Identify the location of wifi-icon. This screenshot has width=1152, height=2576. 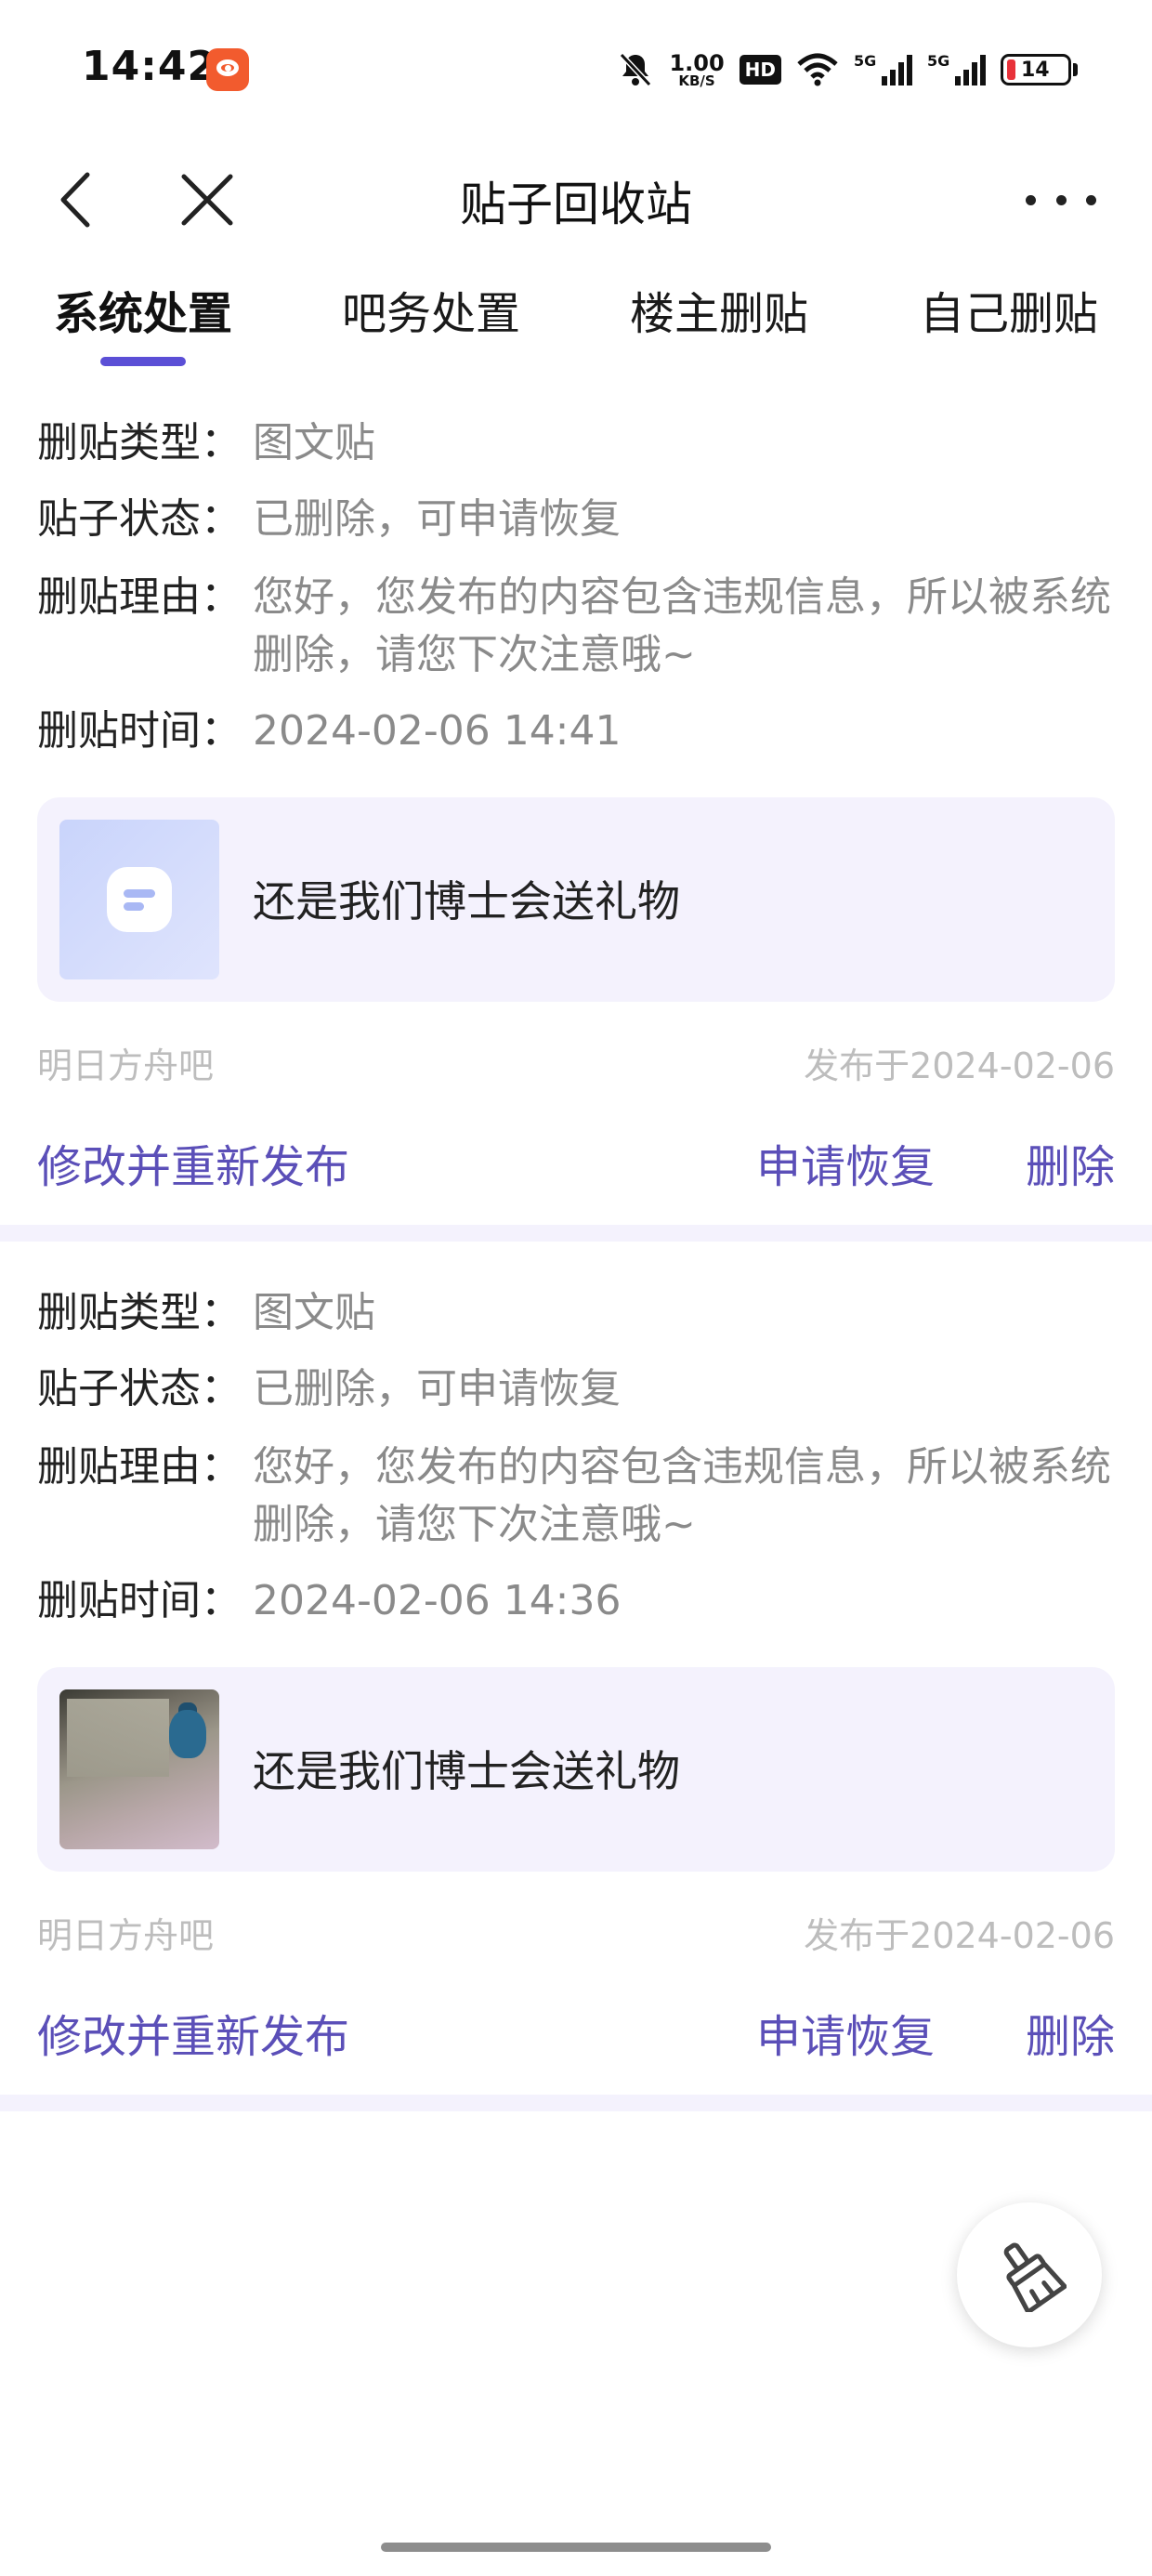
(817, 69).